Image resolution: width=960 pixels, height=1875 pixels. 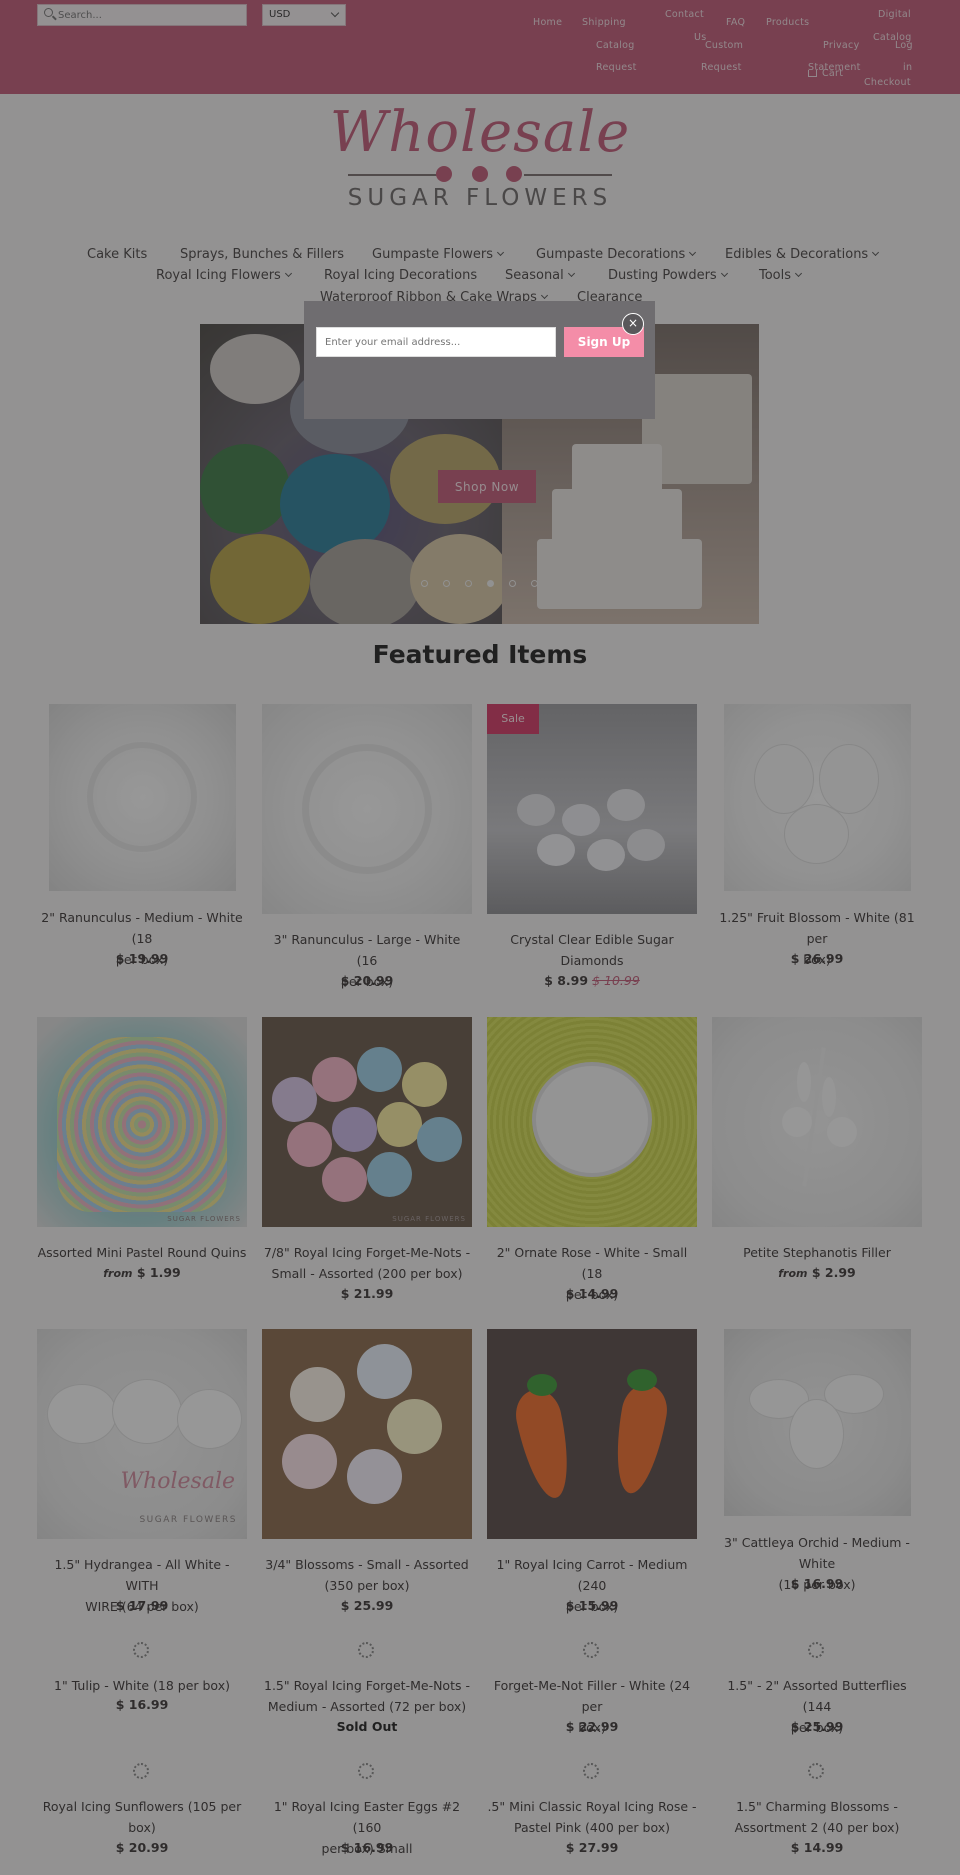 What do you see at coordinates (633, 324) in the screenshot?
I see `close-icon: ×` at bounding box center [633, 324].